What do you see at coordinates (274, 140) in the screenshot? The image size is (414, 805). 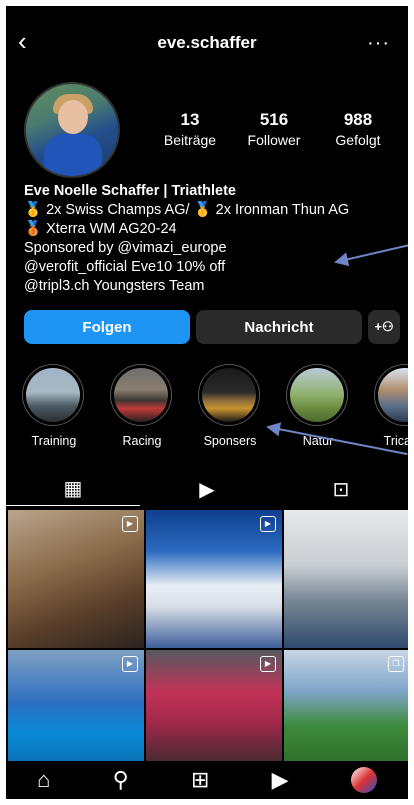 I see `stat-followers-label: Follower` at bounding box center [274, 140].